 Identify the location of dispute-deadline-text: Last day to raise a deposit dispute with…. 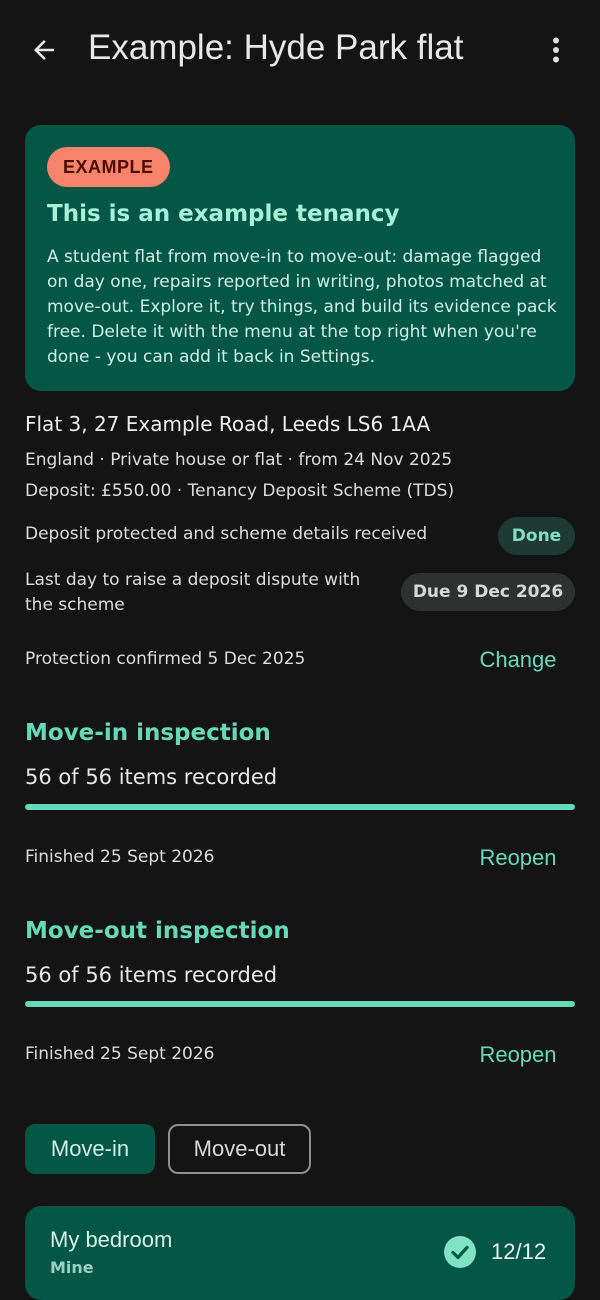
(193, 592).